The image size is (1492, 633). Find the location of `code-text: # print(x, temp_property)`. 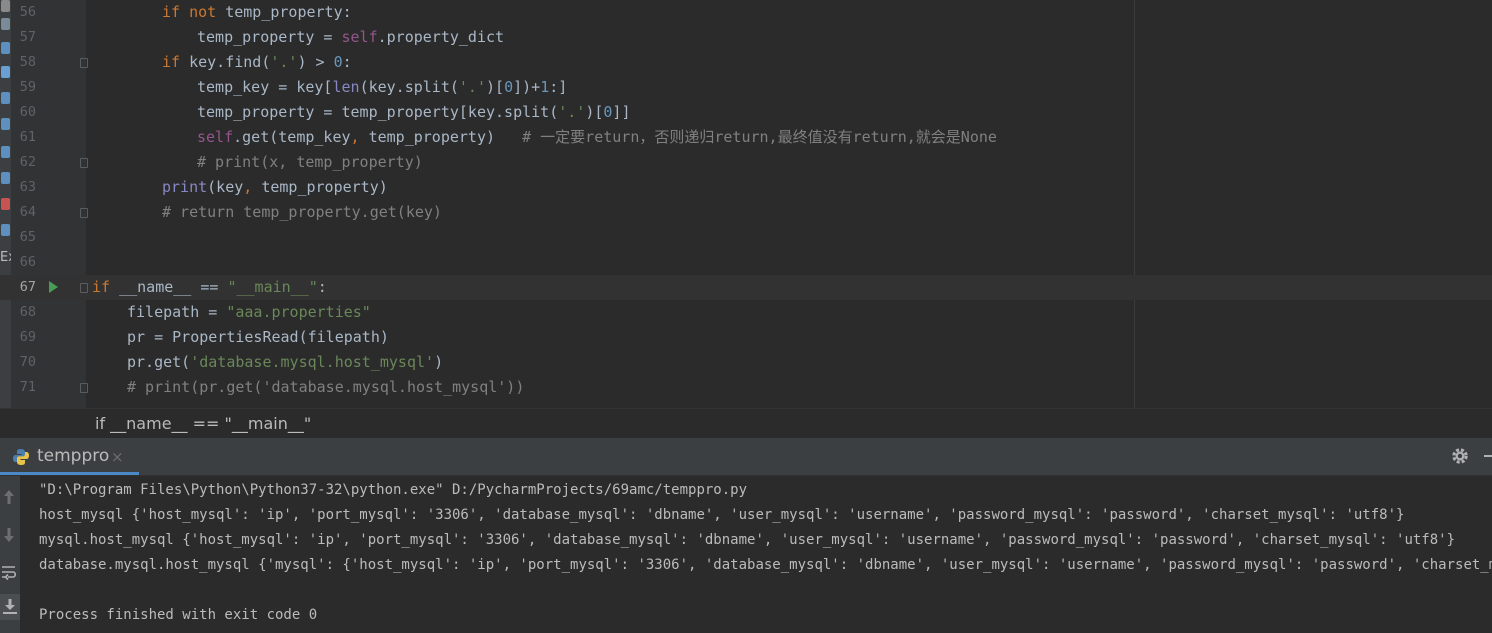

code-text: # print(x, temp_property) is located at coordinates (310, 162).